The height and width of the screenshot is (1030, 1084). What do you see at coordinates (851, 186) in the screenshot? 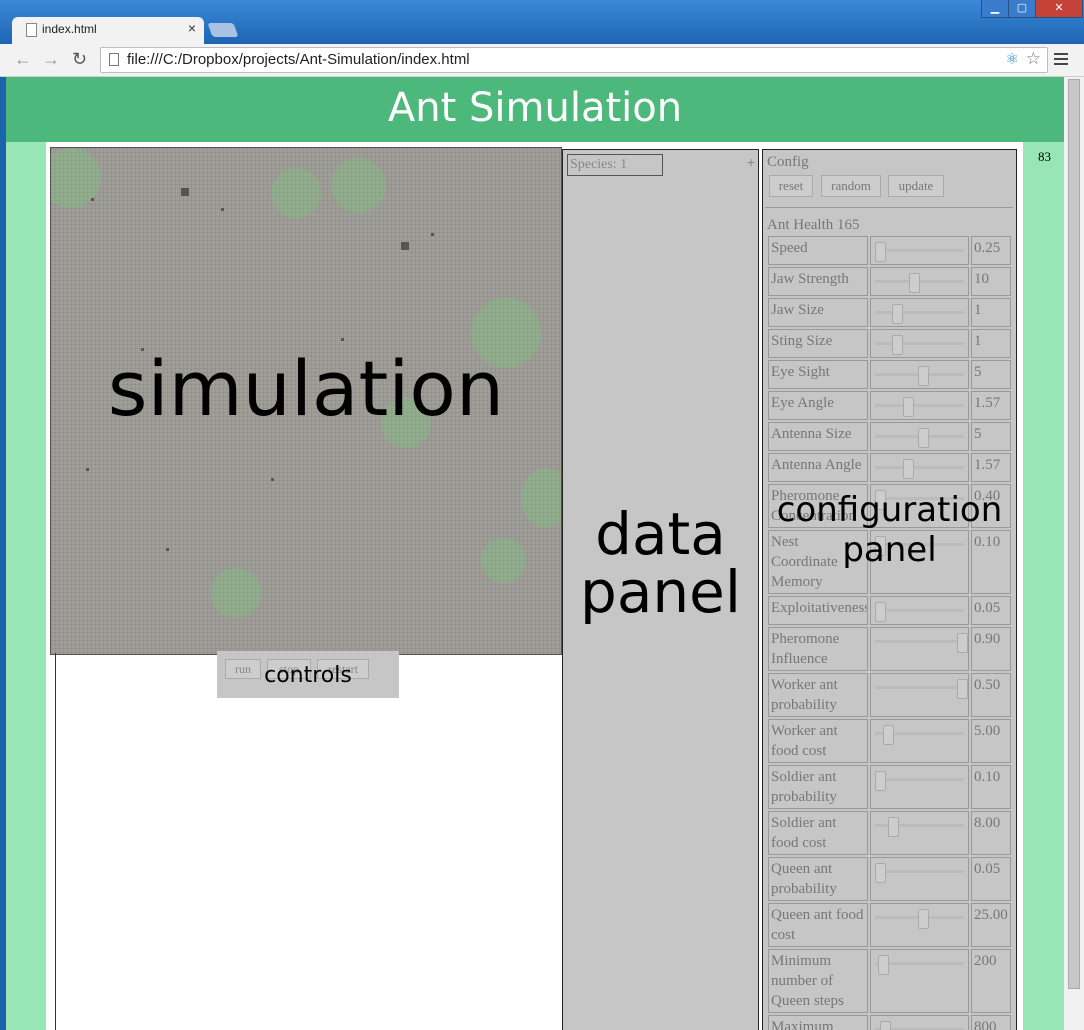
I see `random-button: random` at bounding box center [851, 186].